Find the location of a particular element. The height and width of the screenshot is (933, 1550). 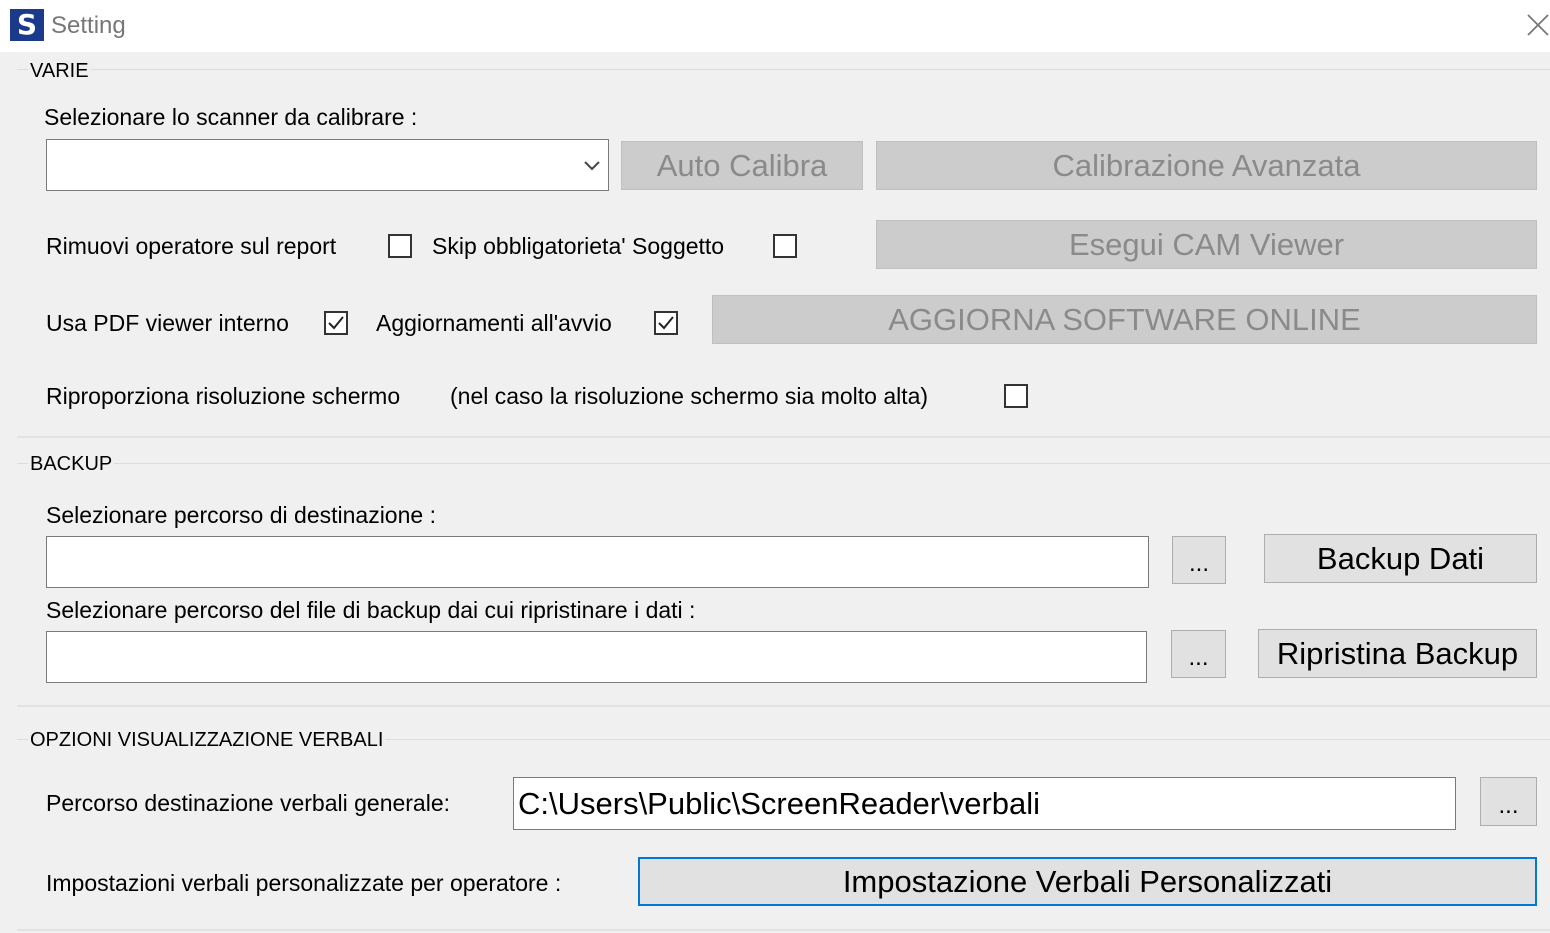

ripristino-path-field is located at coordinates (596, 657).